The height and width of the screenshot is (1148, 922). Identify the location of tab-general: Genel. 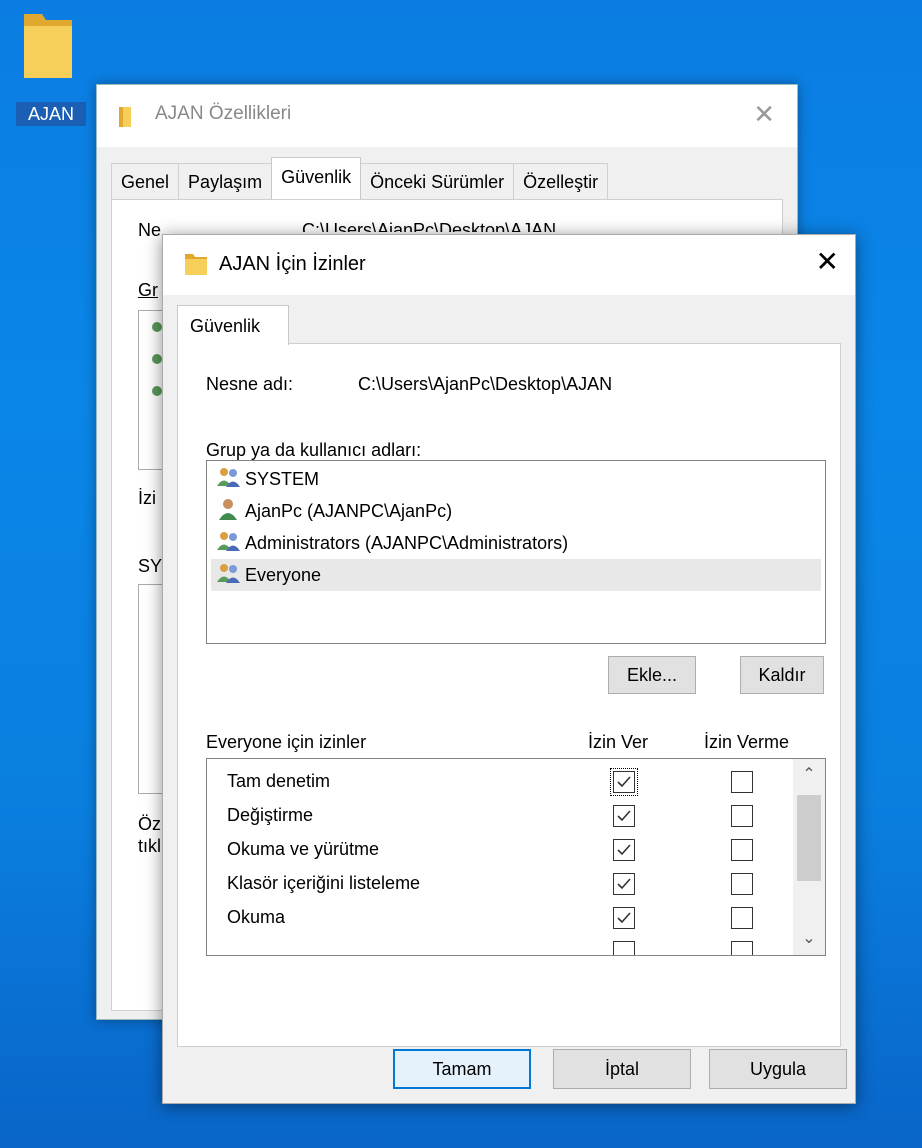
(145, 181).